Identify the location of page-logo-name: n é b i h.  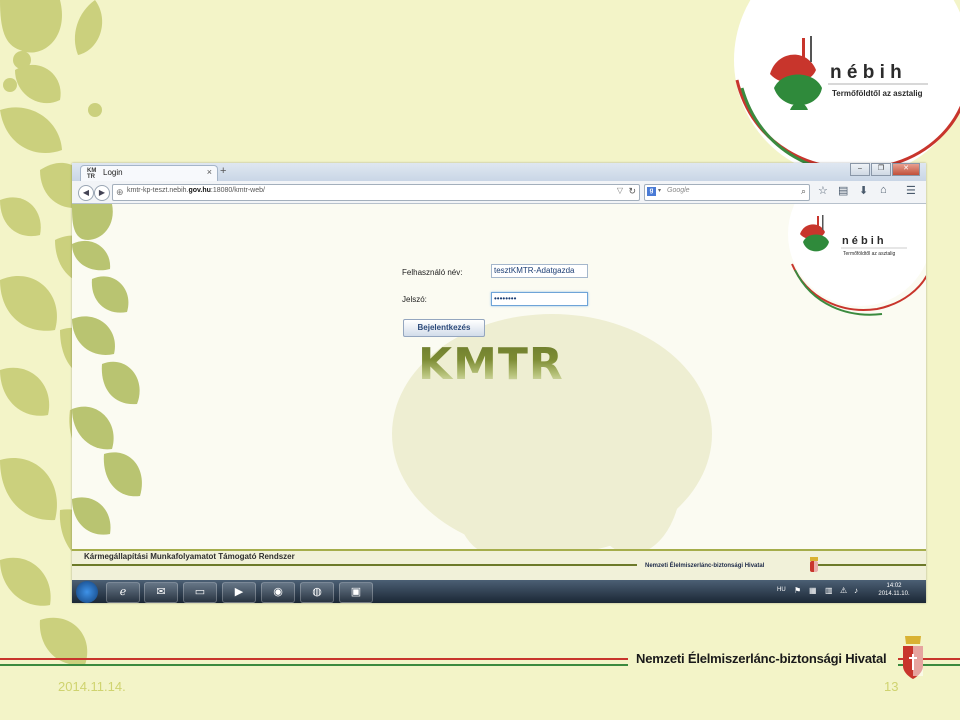
(863, 241).